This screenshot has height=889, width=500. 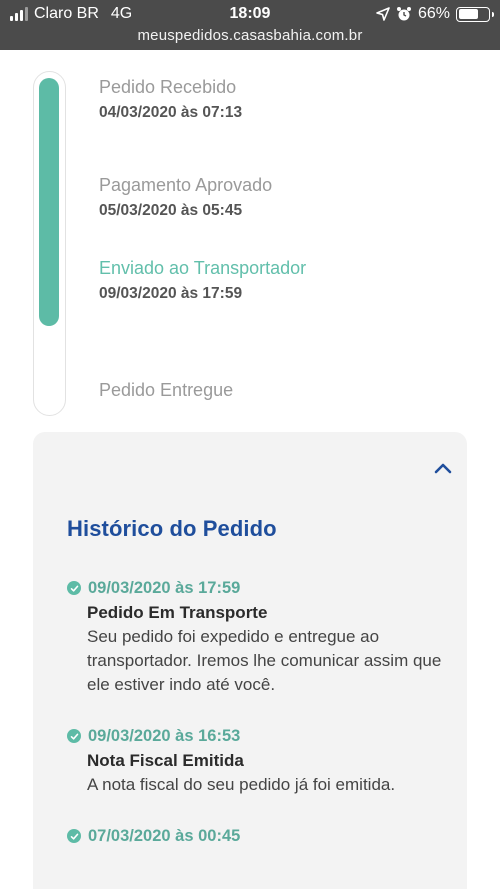 I want to click on url-bar: meuspedidos.casasbahia.com.br, so click(x=250, y=35).